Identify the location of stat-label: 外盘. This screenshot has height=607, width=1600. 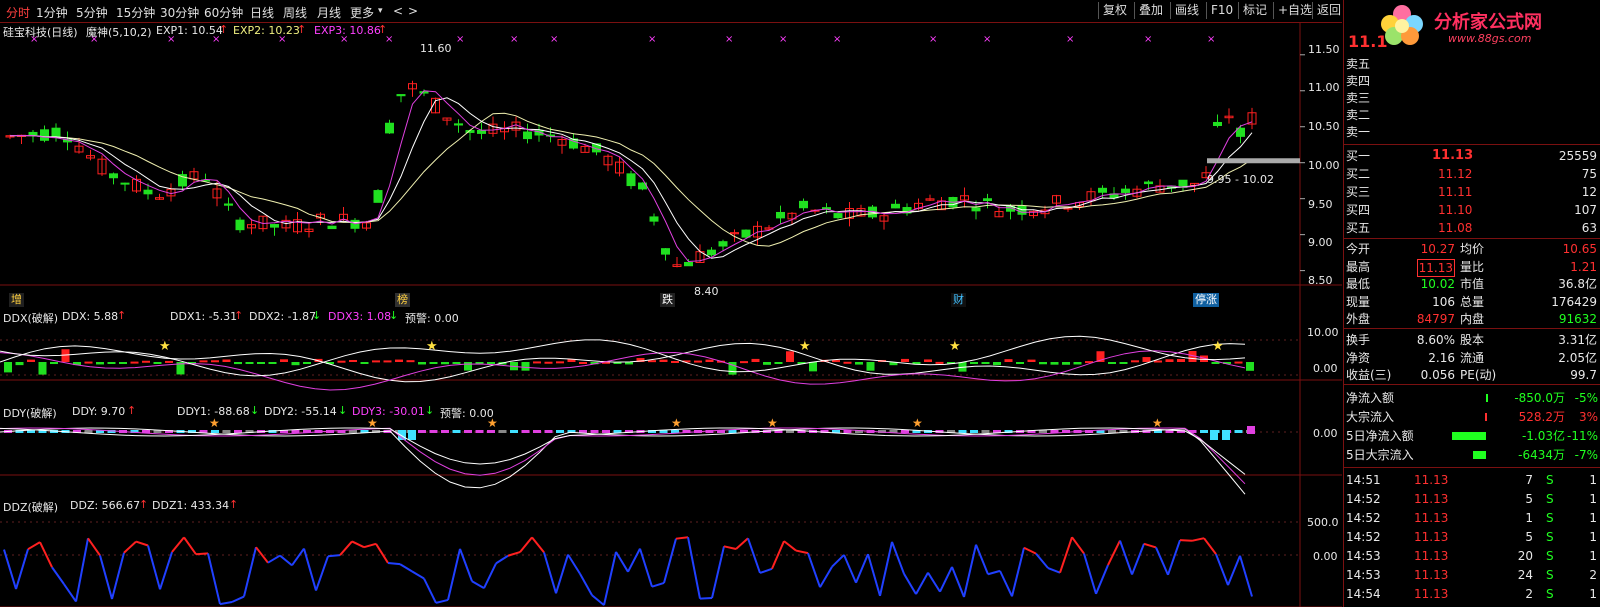
(1358, 319).